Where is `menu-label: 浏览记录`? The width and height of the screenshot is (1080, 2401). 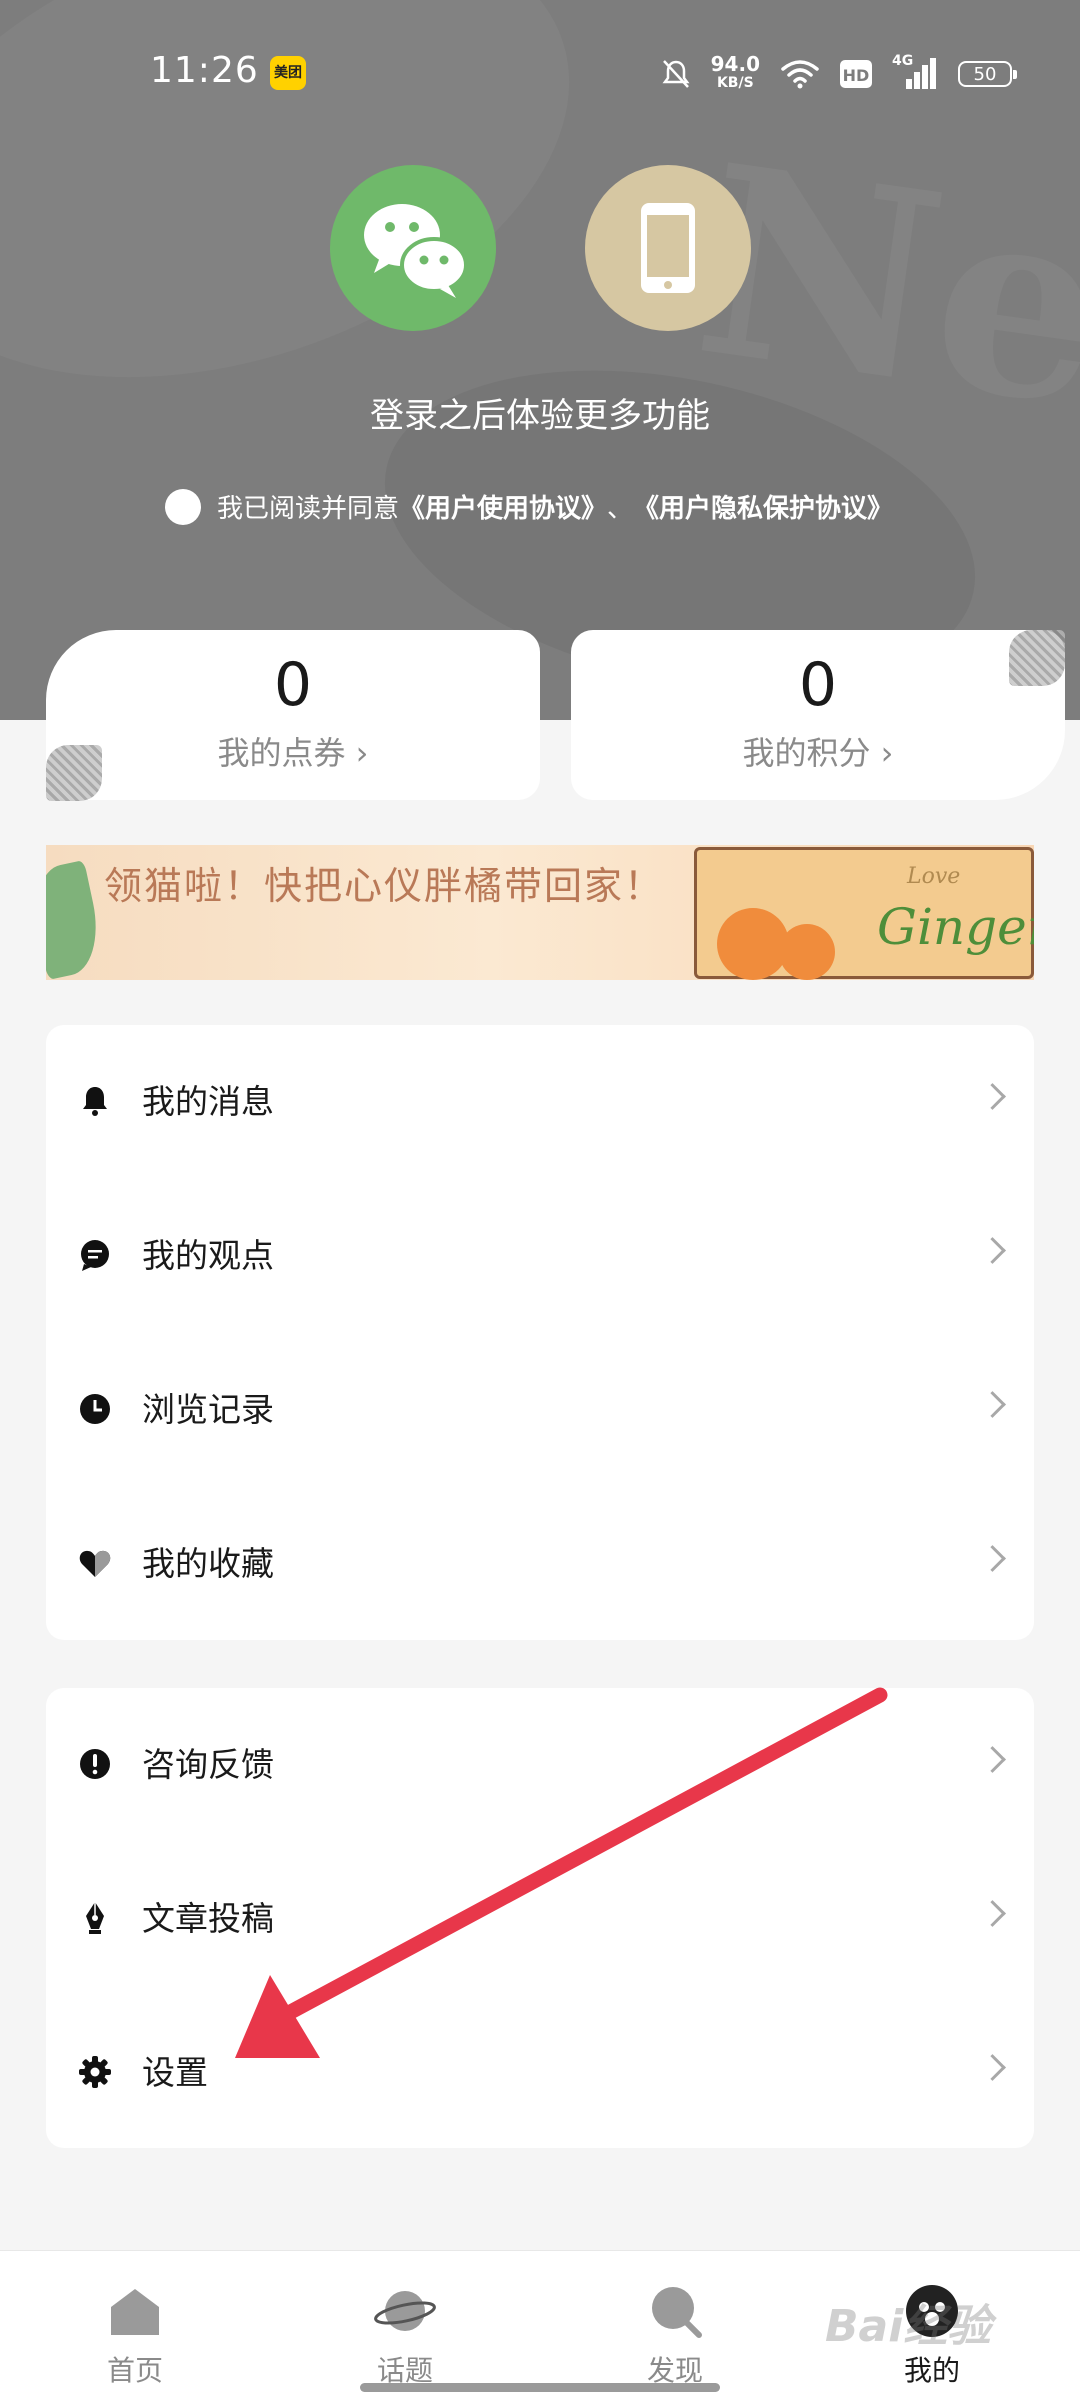 menu-label: 浏览记录 is located at coordinates (208, 1409).